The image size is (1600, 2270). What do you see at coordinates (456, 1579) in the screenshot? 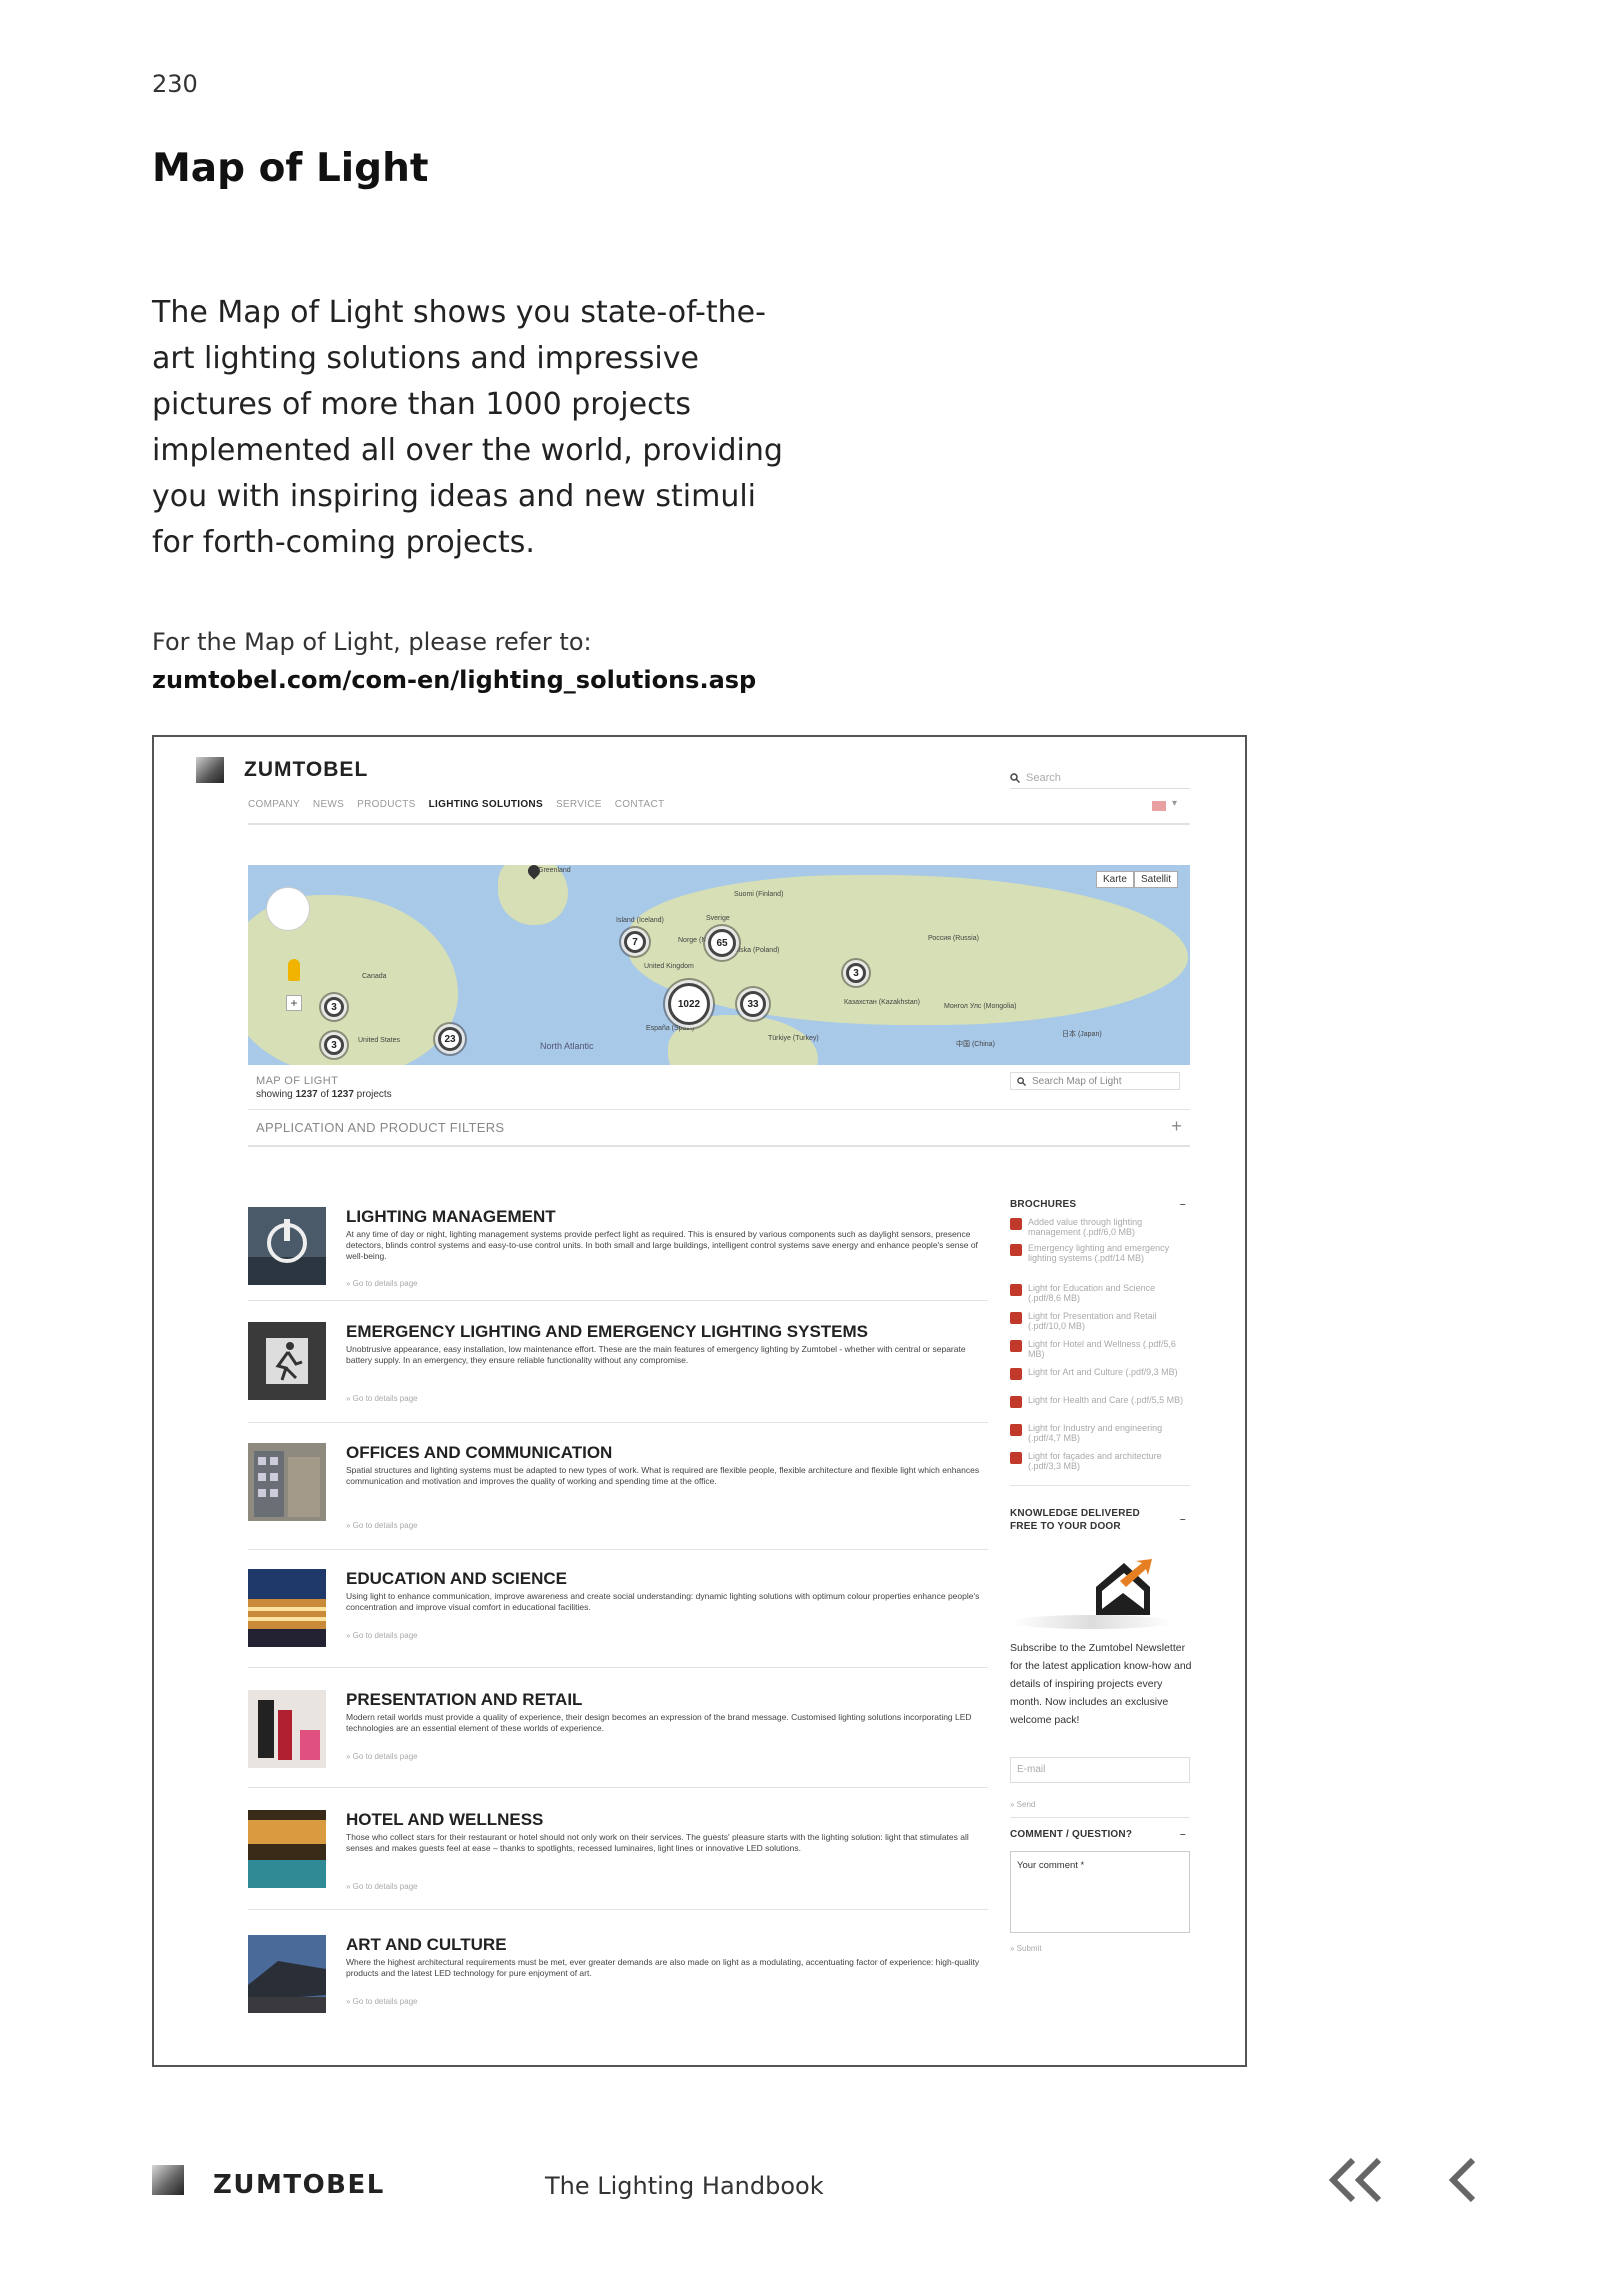
I see `solution-title: EDUCATION AND SCIENCE` at bounding box center [456, 1579].